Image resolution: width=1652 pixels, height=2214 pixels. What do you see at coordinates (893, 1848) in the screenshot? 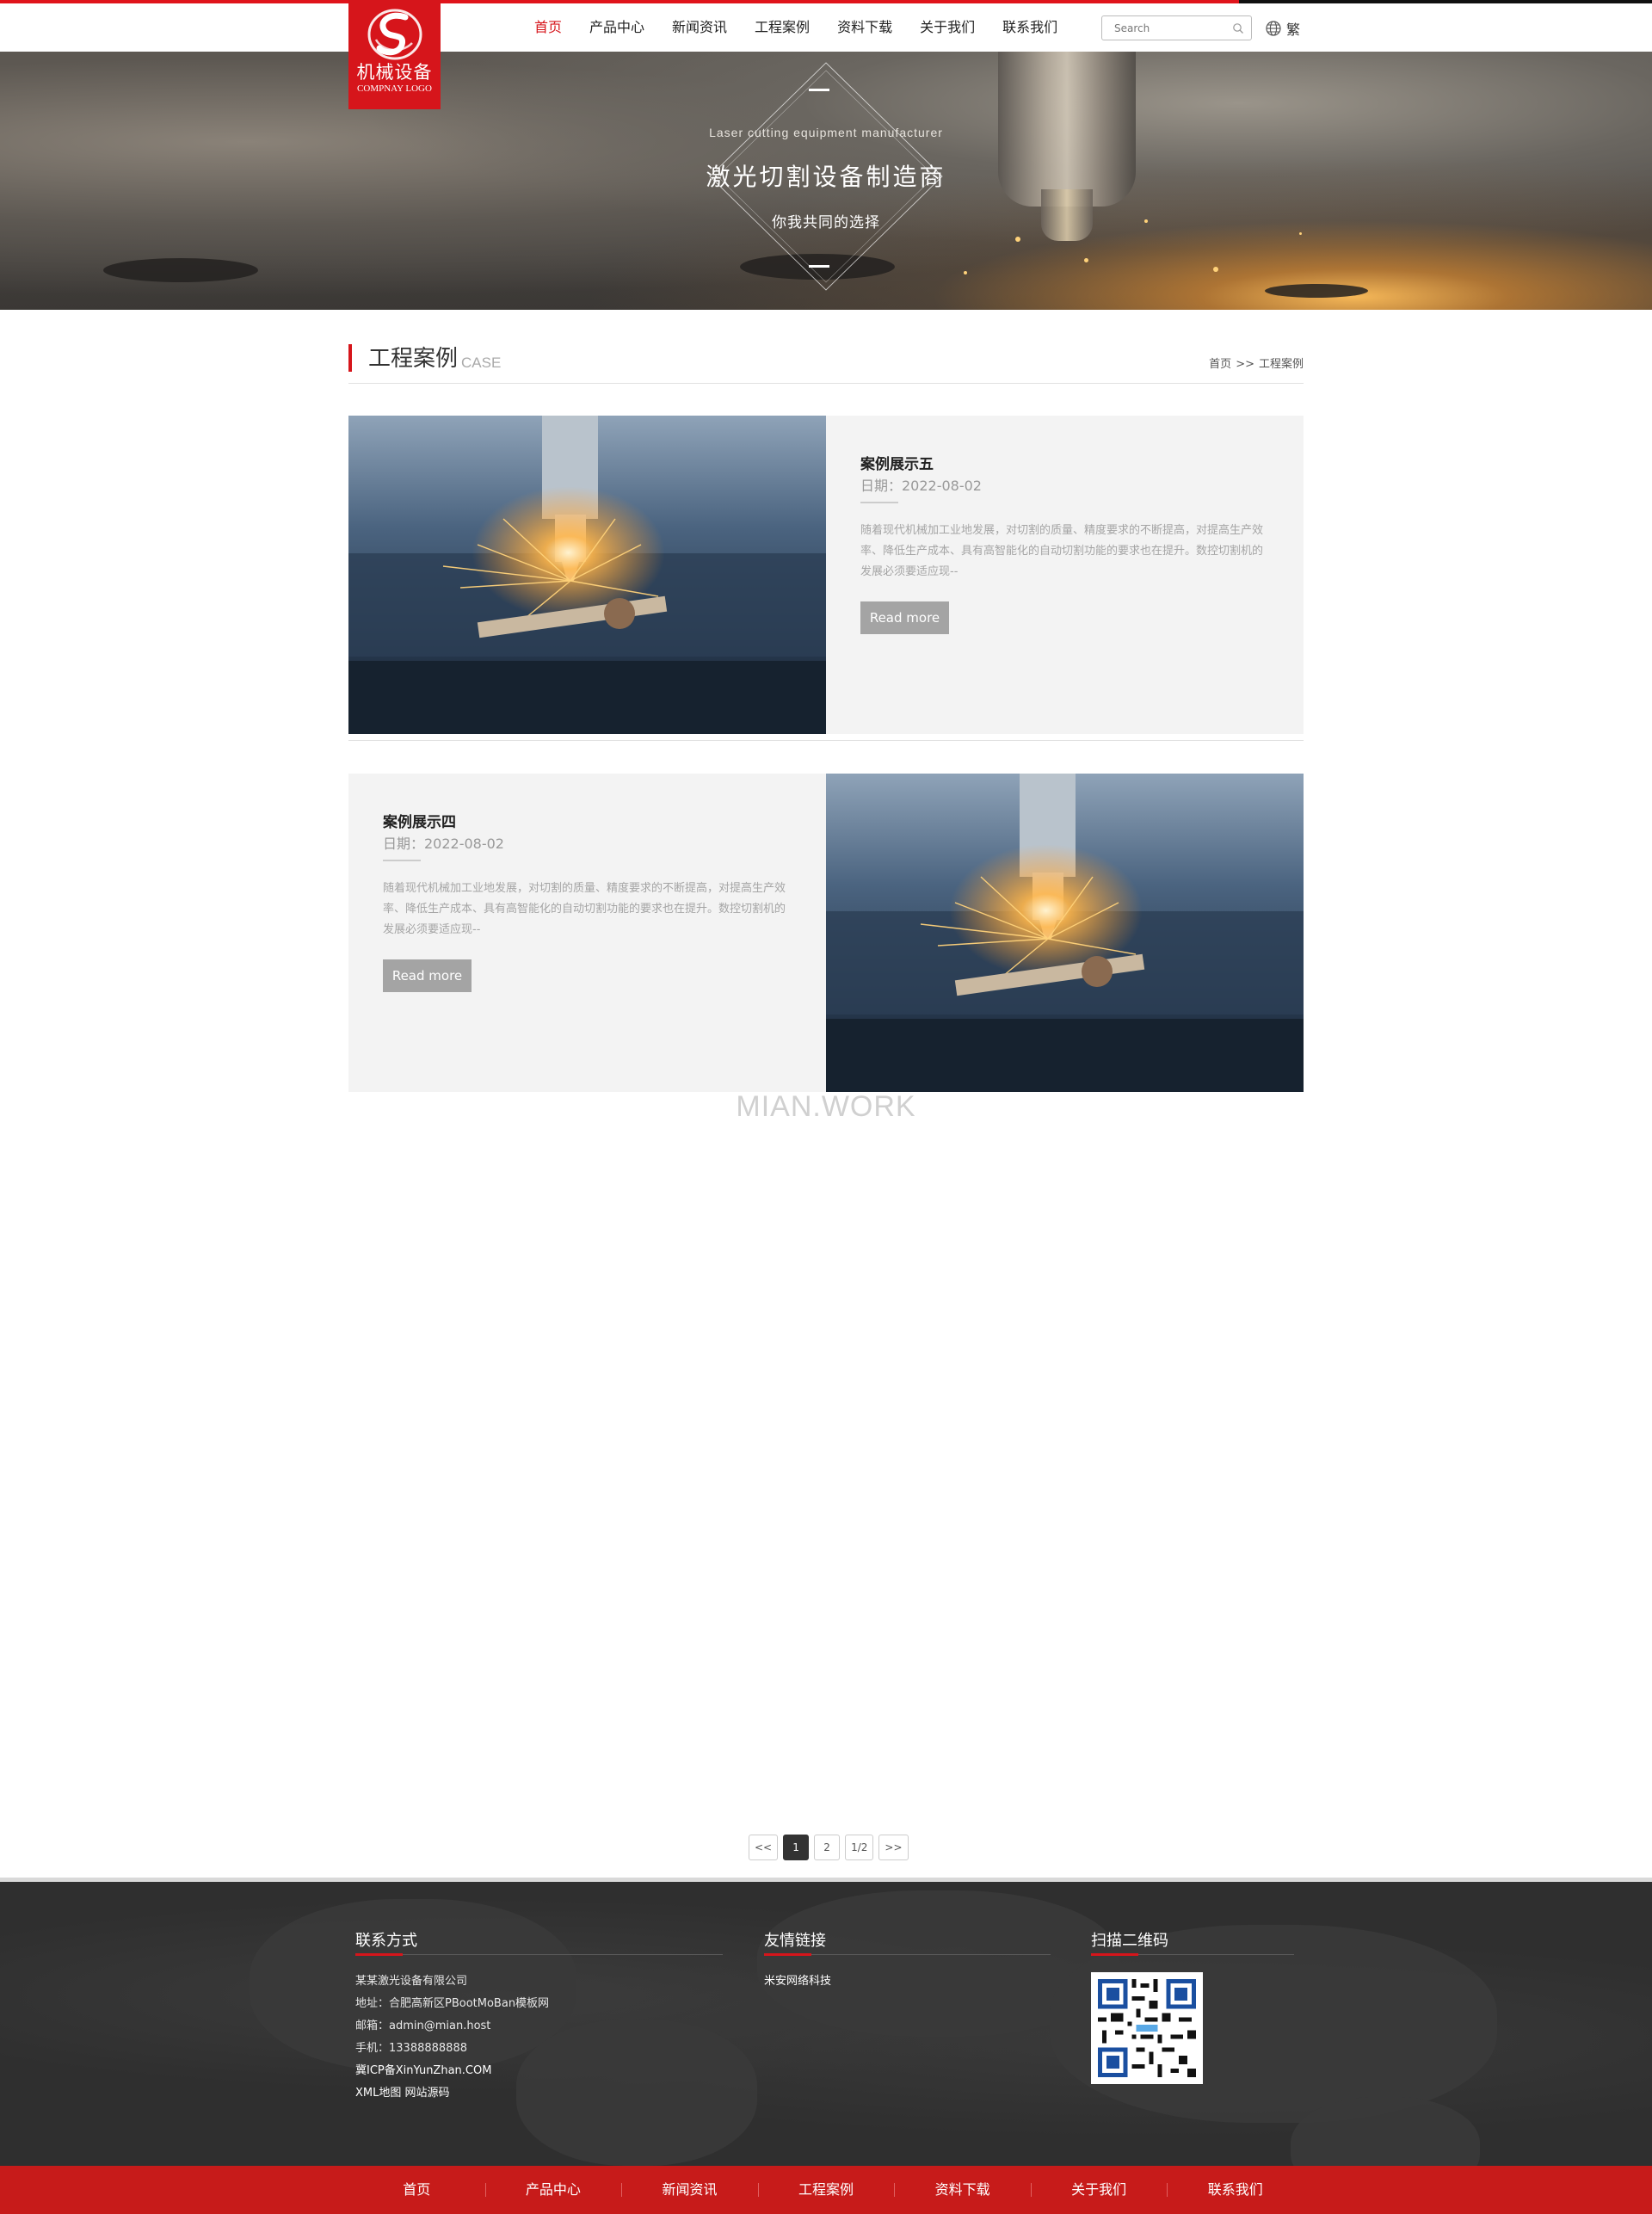
I see `pagination-next: >>` at bounding box center [893, 1848].